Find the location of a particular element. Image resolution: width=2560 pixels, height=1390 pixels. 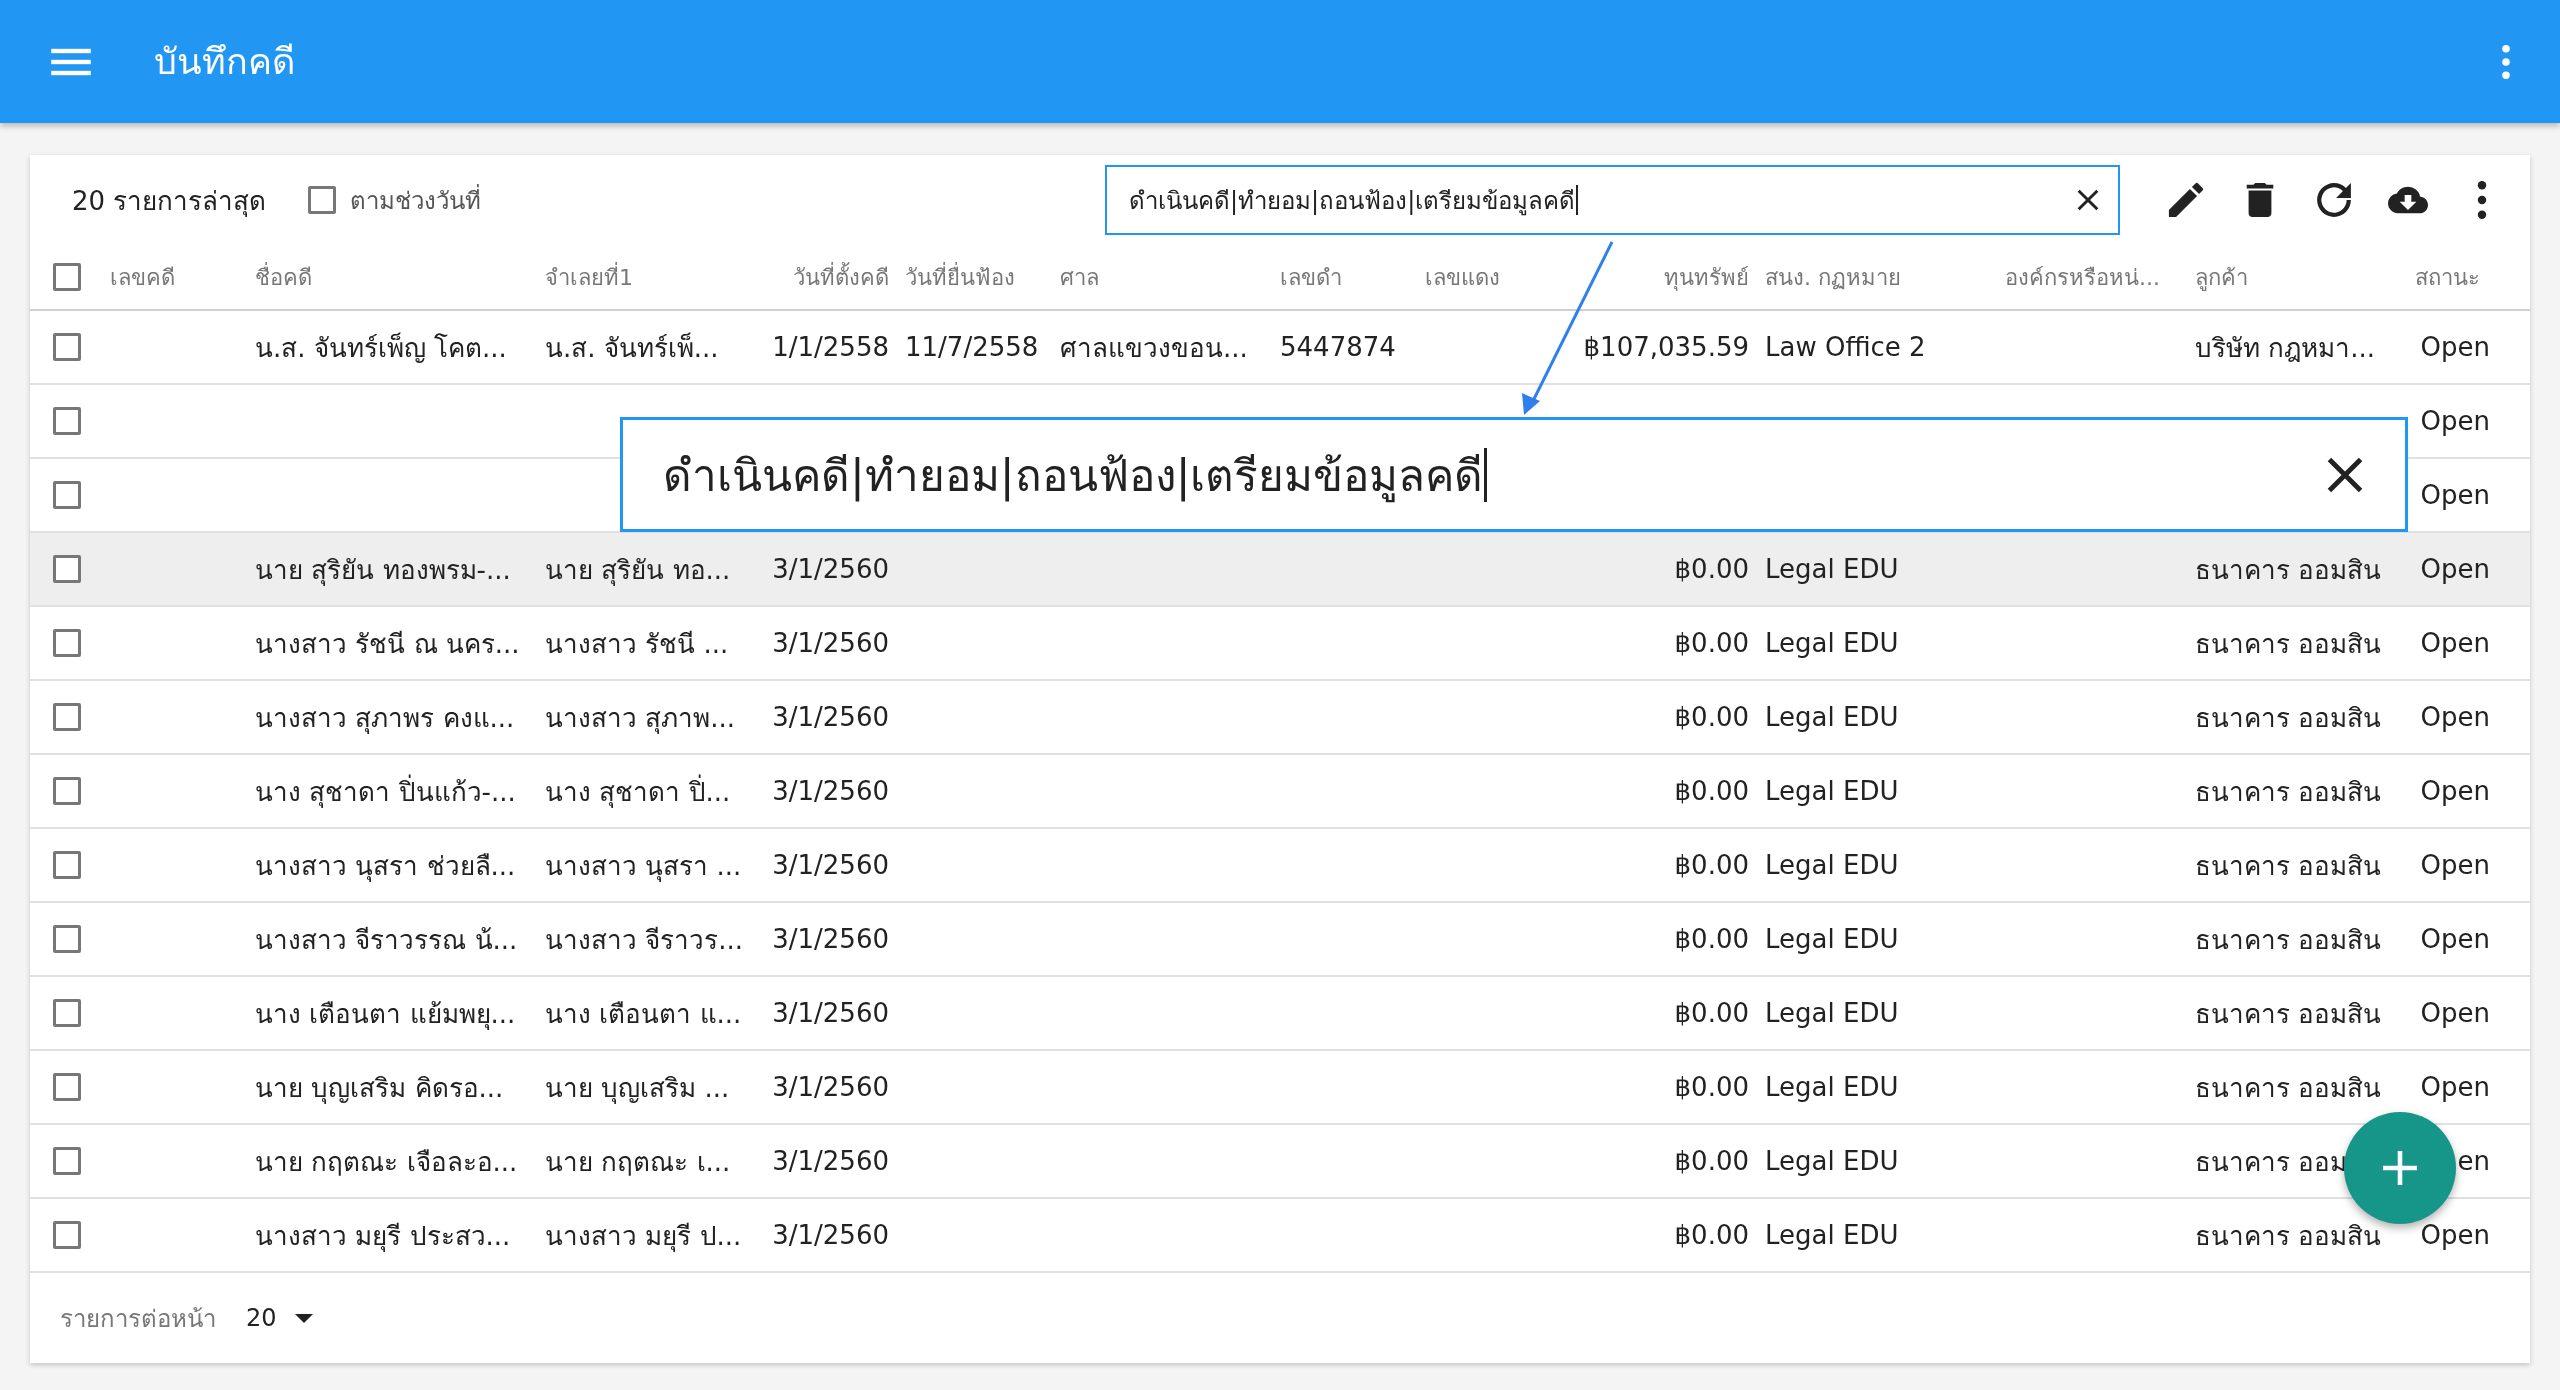

column-header: เลขคดี is located at coordinates (142, 277).